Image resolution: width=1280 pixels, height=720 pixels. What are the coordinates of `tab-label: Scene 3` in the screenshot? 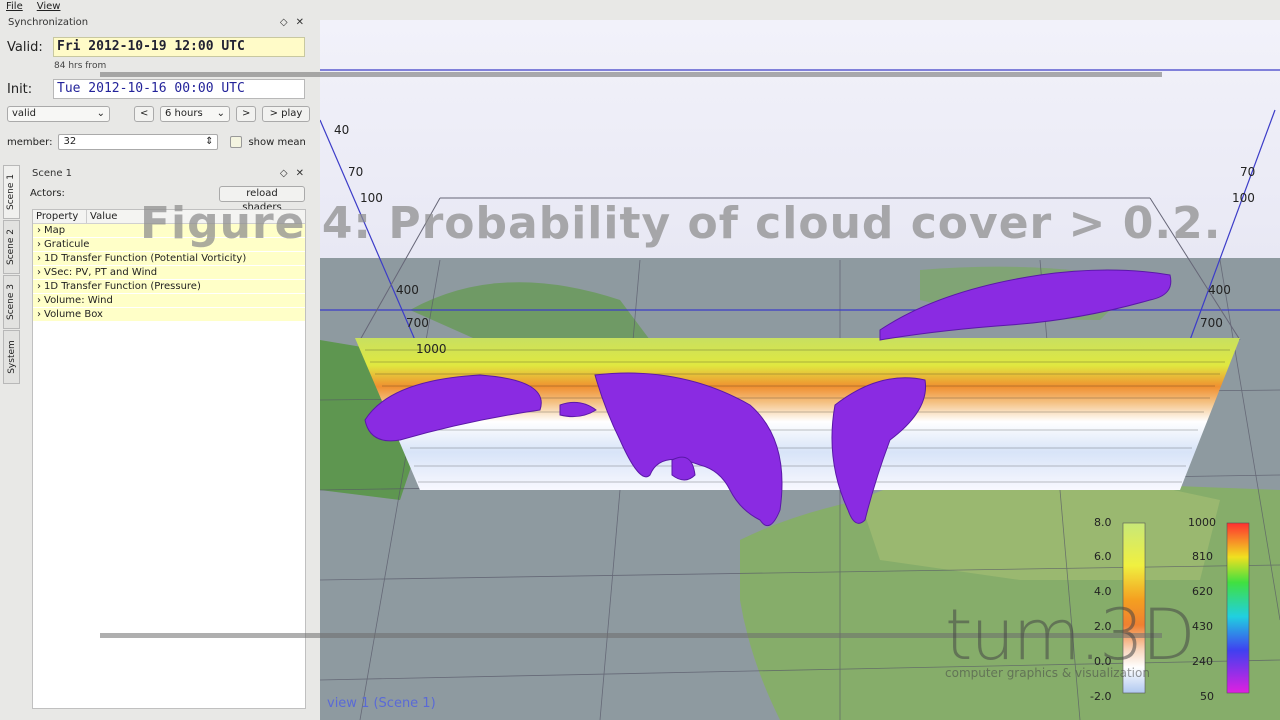 It's located at (11, 302).